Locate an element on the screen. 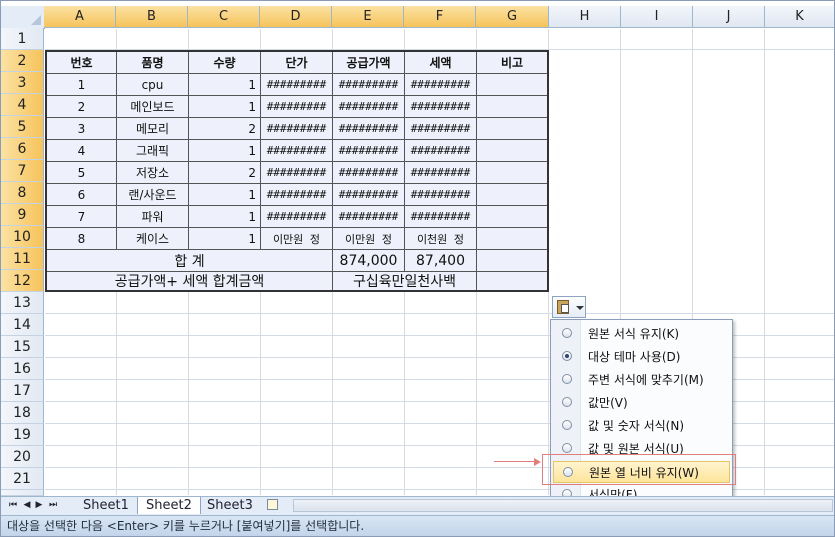 This screenshot has height=537, width=835. header-cell-number: 번호 is located at coordinates (82, 63).